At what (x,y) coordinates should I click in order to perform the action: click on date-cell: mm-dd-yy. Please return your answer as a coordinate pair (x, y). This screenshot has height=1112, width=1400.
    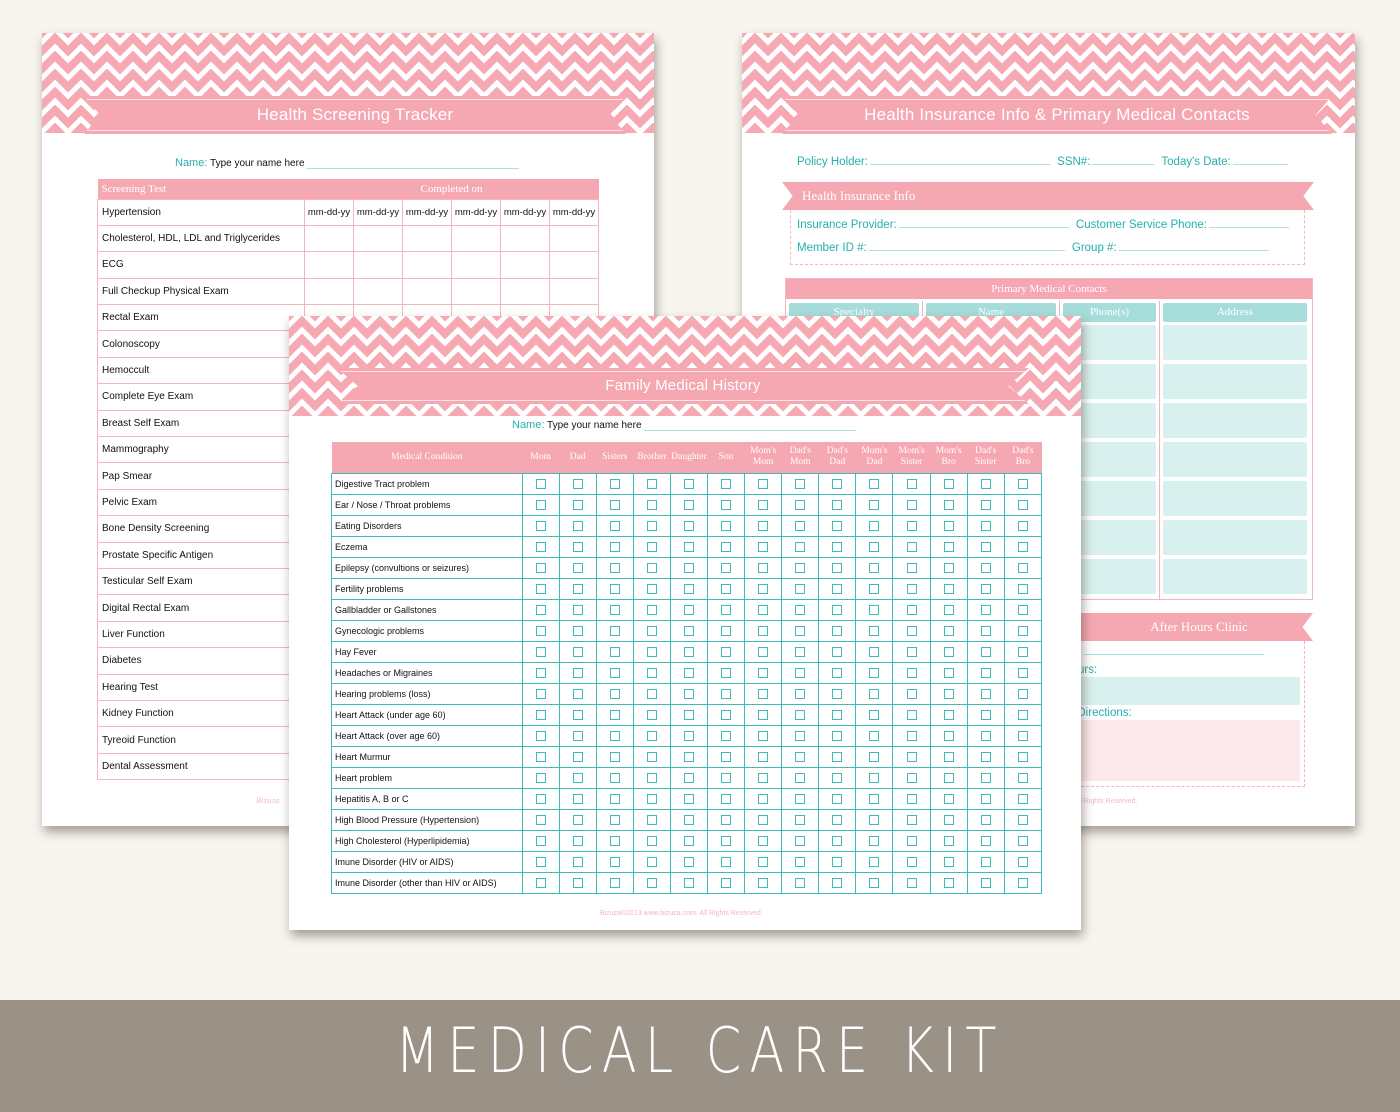
    Looking at the image, I should click on (329, 212).